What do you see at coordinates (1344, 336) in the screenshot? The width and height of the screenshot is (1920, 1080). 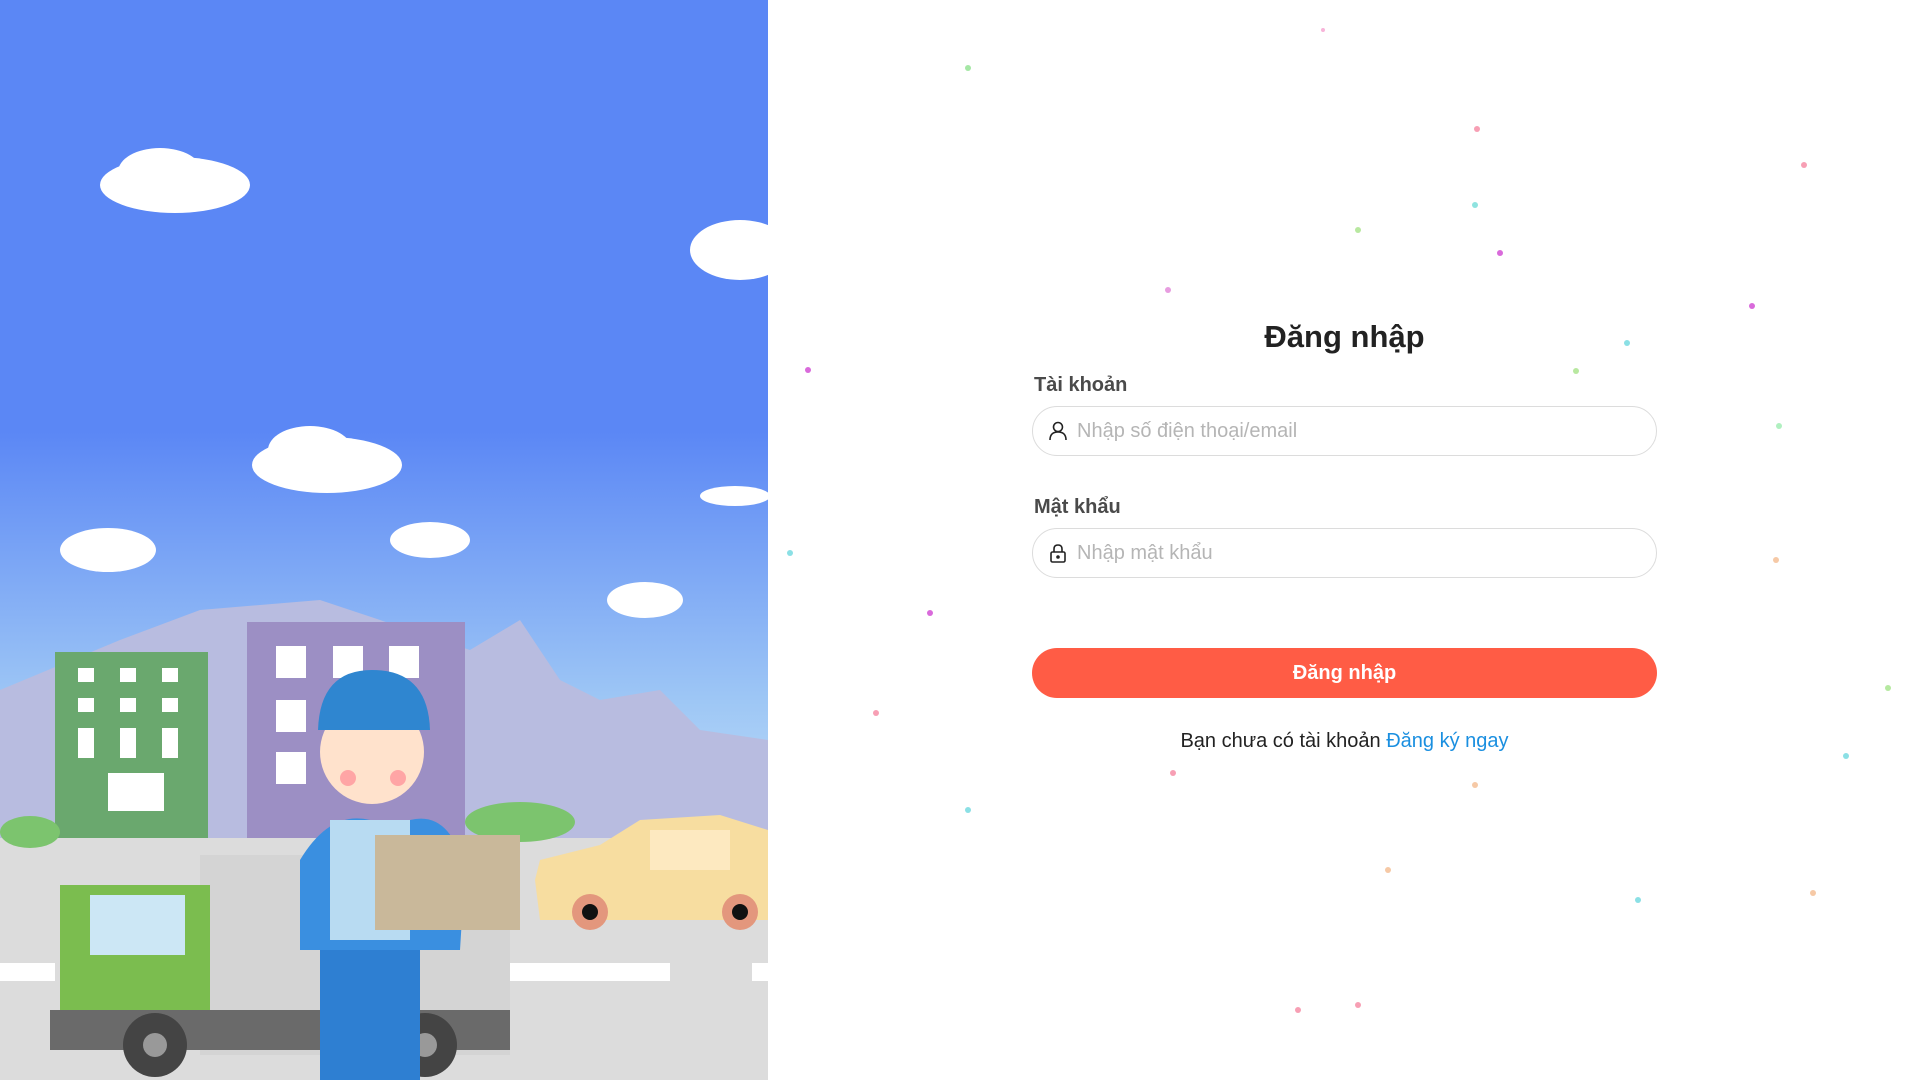 I see `page-title: Đăng nhập` at bounding box center [1344, 336].